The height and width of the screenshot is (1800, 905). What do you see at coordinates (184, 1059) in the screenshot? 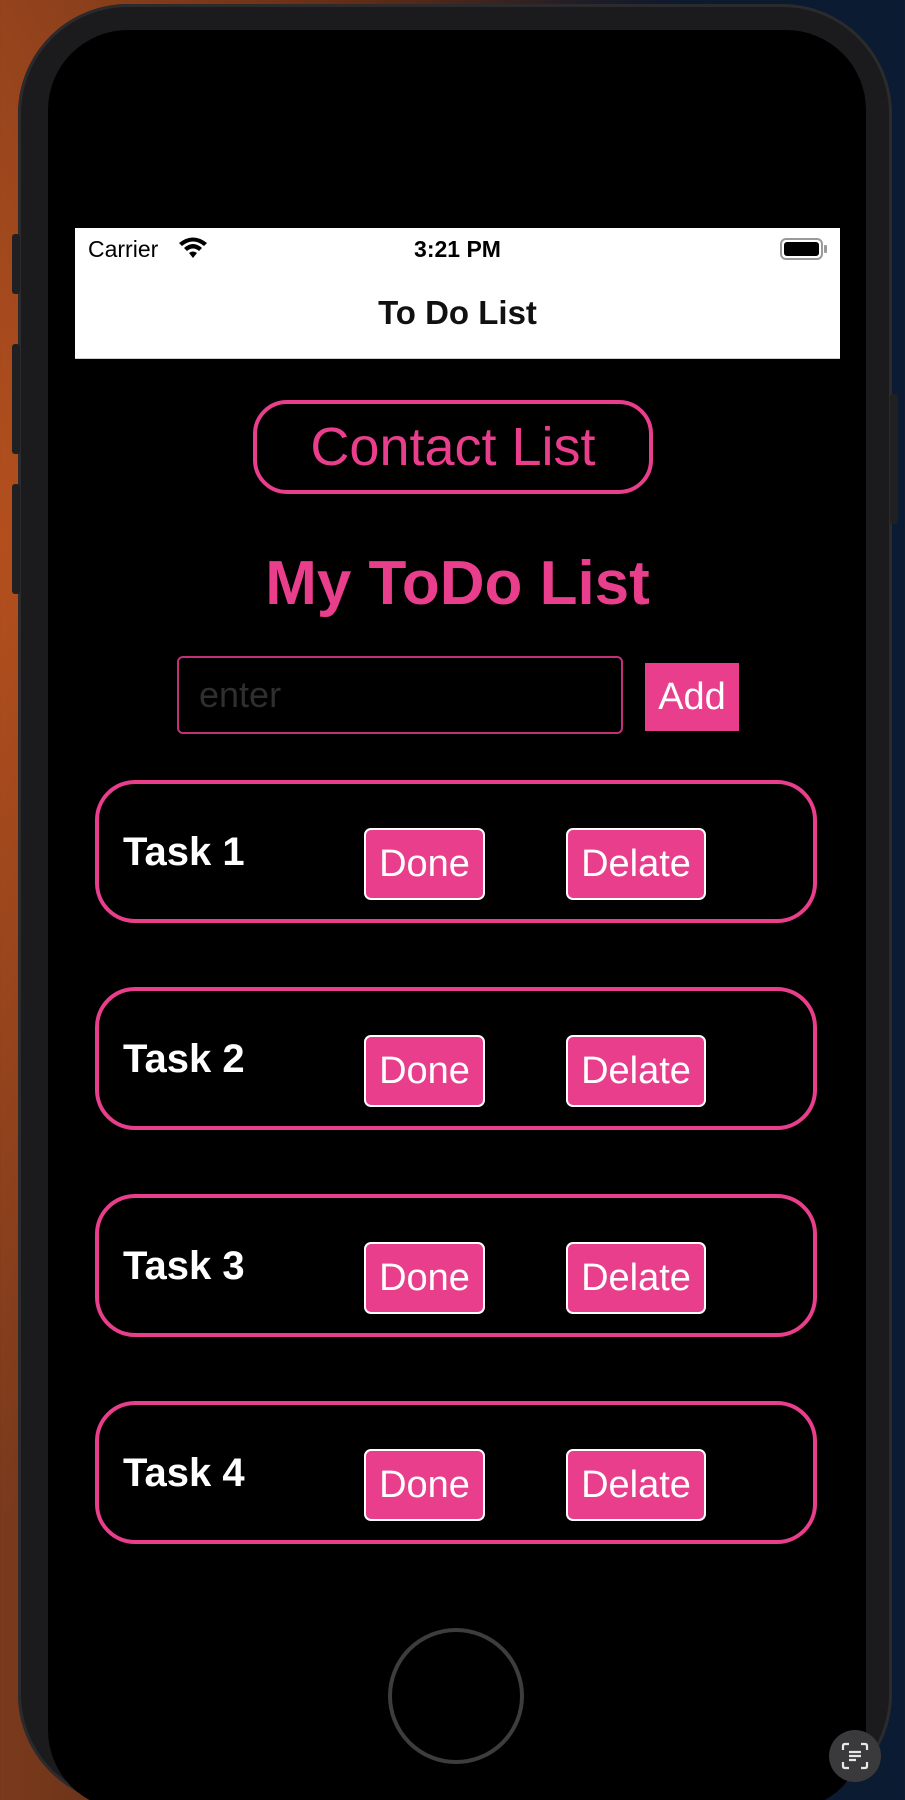
I see `task-label: Task 2` at bounding box center [184, 1059].